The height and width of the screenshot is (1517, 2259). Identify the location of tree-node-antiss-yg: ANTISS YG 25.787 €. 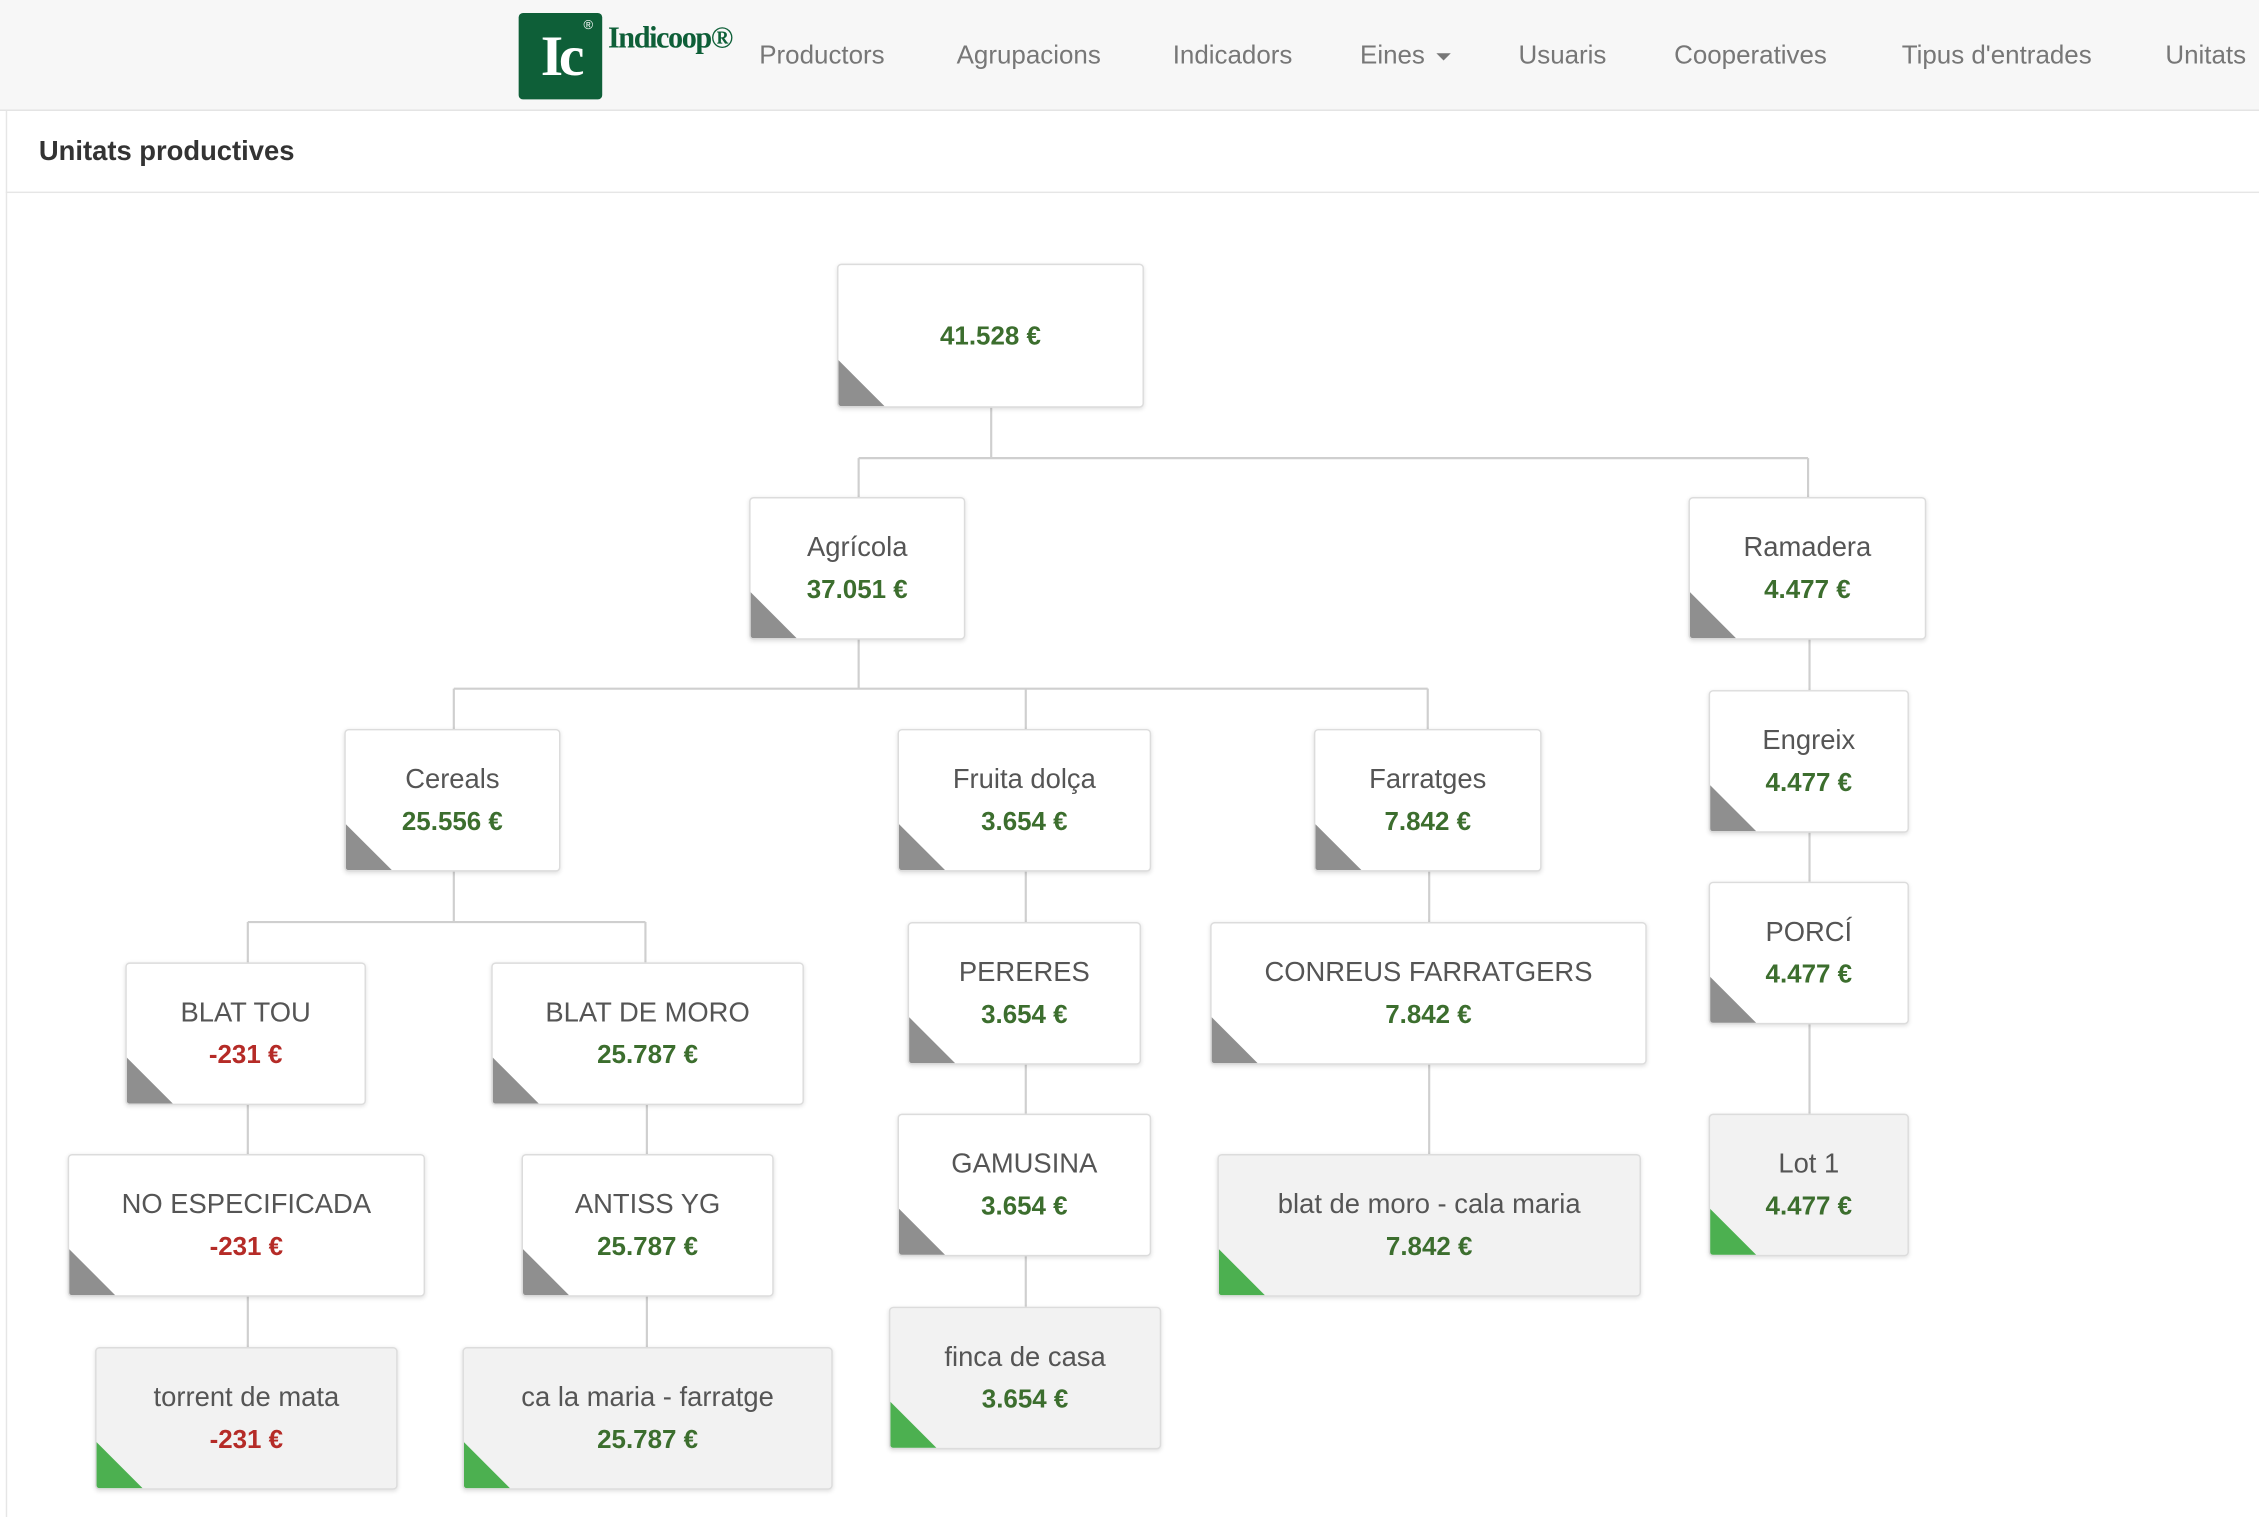
(647, 1225).